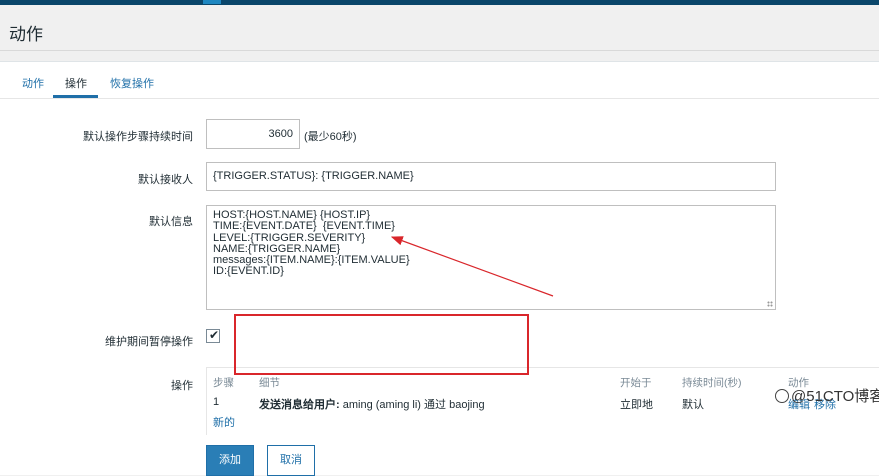  What do you see at coordinates (782, 396) in the screenshot?
I see `watermark-logo-icon` at bounding box center [782, 396].